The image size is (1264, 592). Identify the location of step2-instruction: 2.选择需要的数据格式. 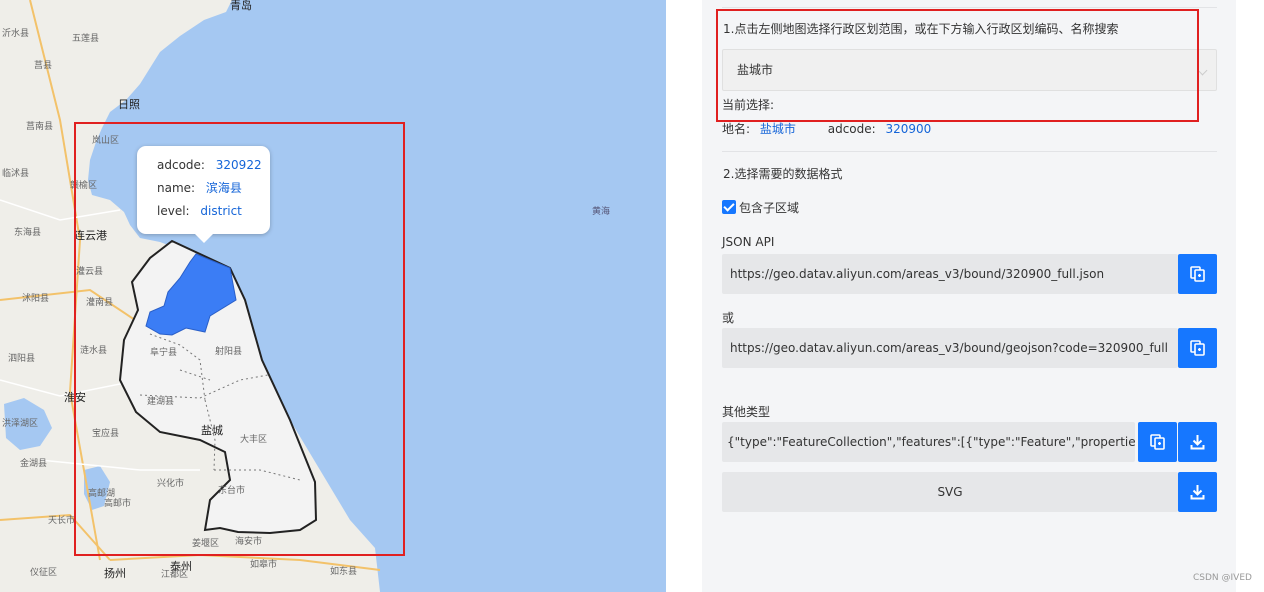
(783, 174).